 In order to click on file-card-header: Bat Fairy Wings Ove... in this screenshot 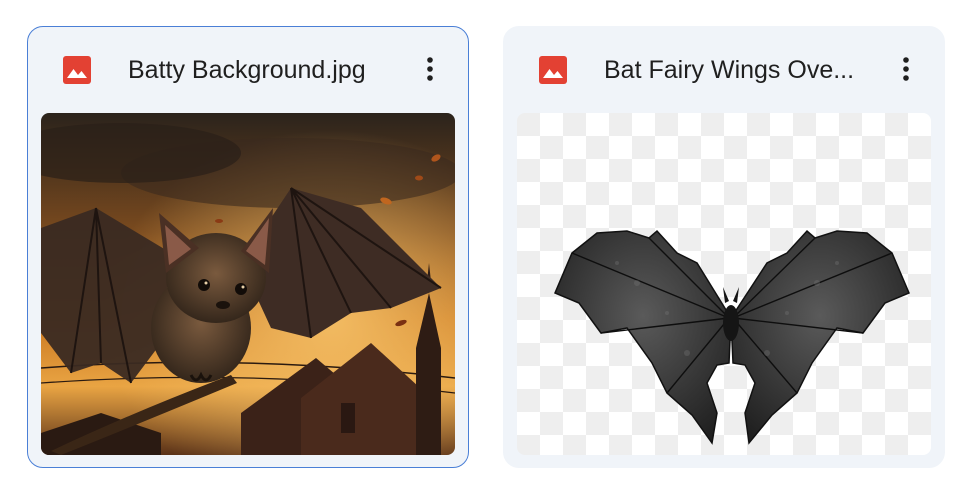, I will do `click(724, 70)`.